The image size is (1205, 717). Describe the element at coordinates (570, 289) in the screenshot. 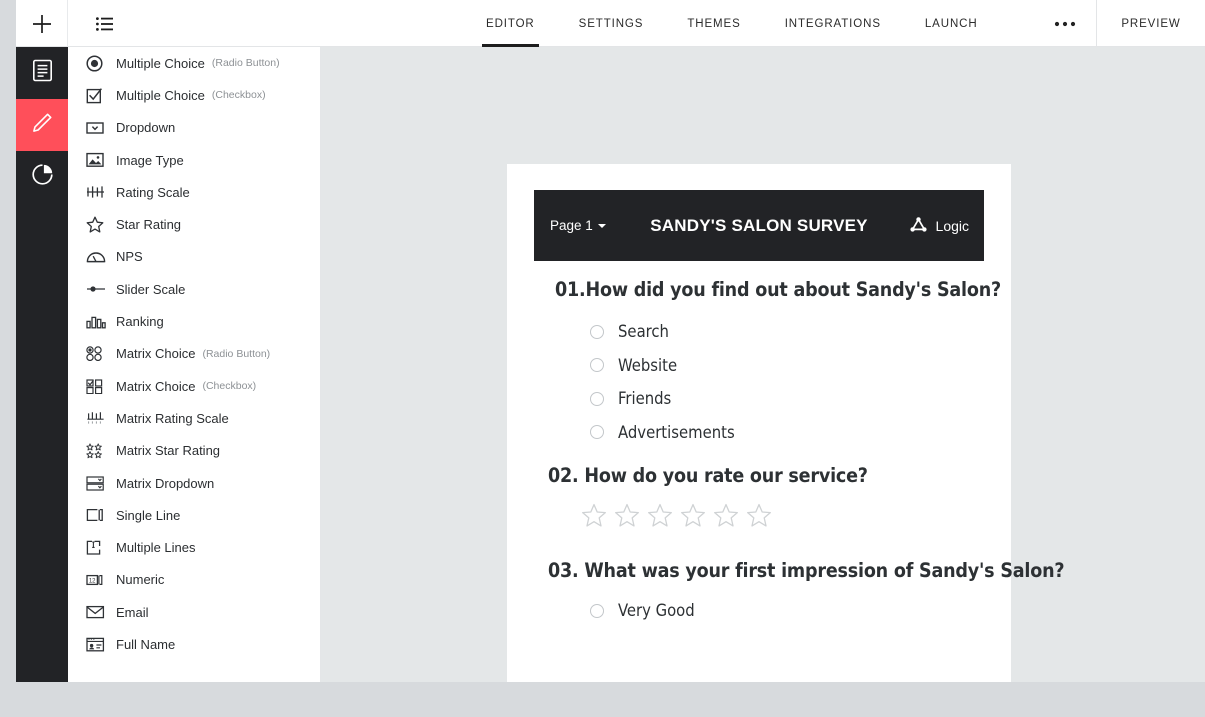

I see `question-1-number: 01.` at that location.